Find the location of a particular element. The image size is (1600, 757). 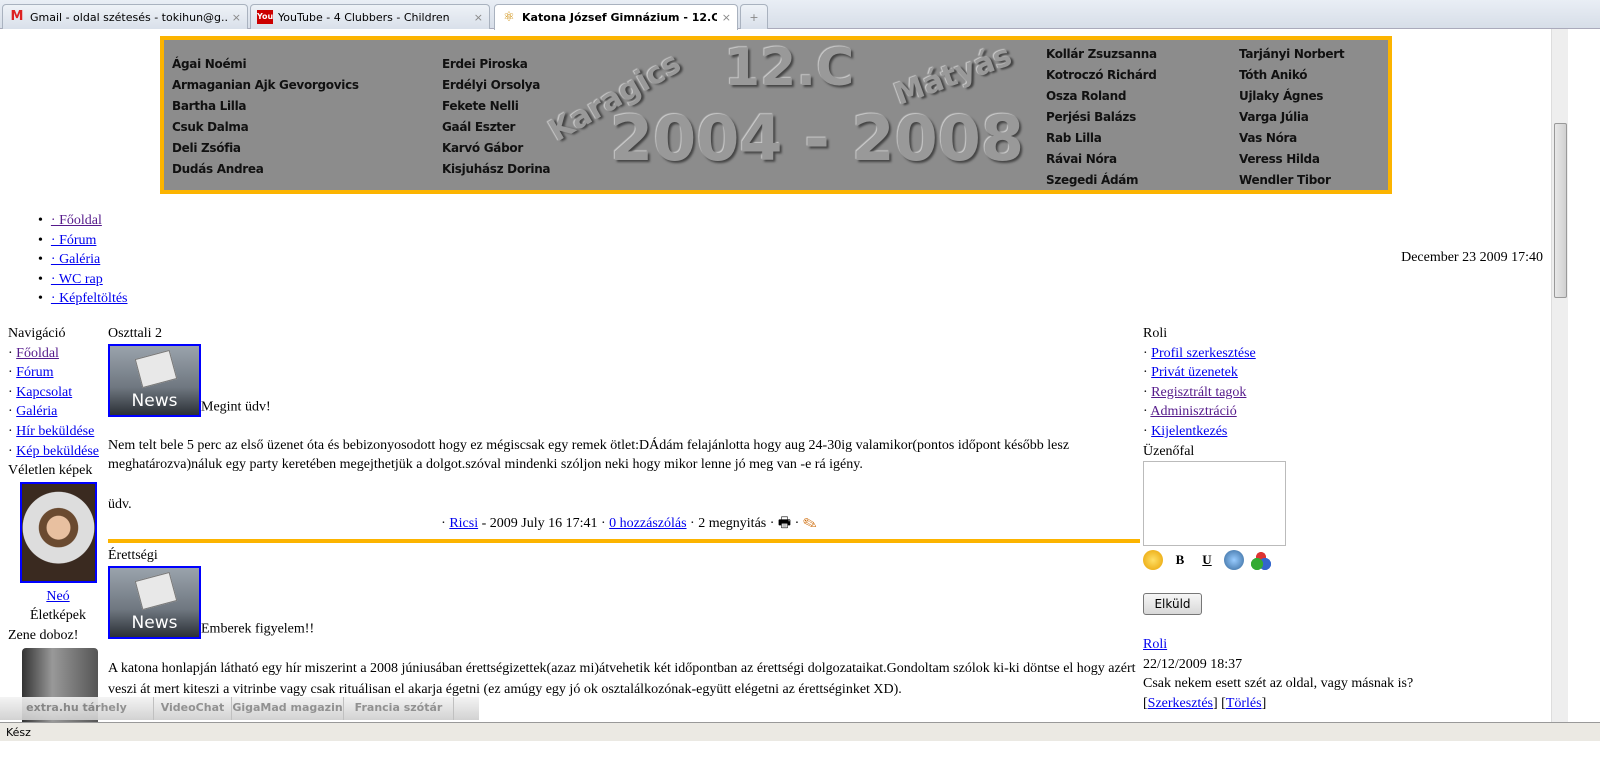

banner-years: 2004 - 2008 is located at coordinates (817, 138).